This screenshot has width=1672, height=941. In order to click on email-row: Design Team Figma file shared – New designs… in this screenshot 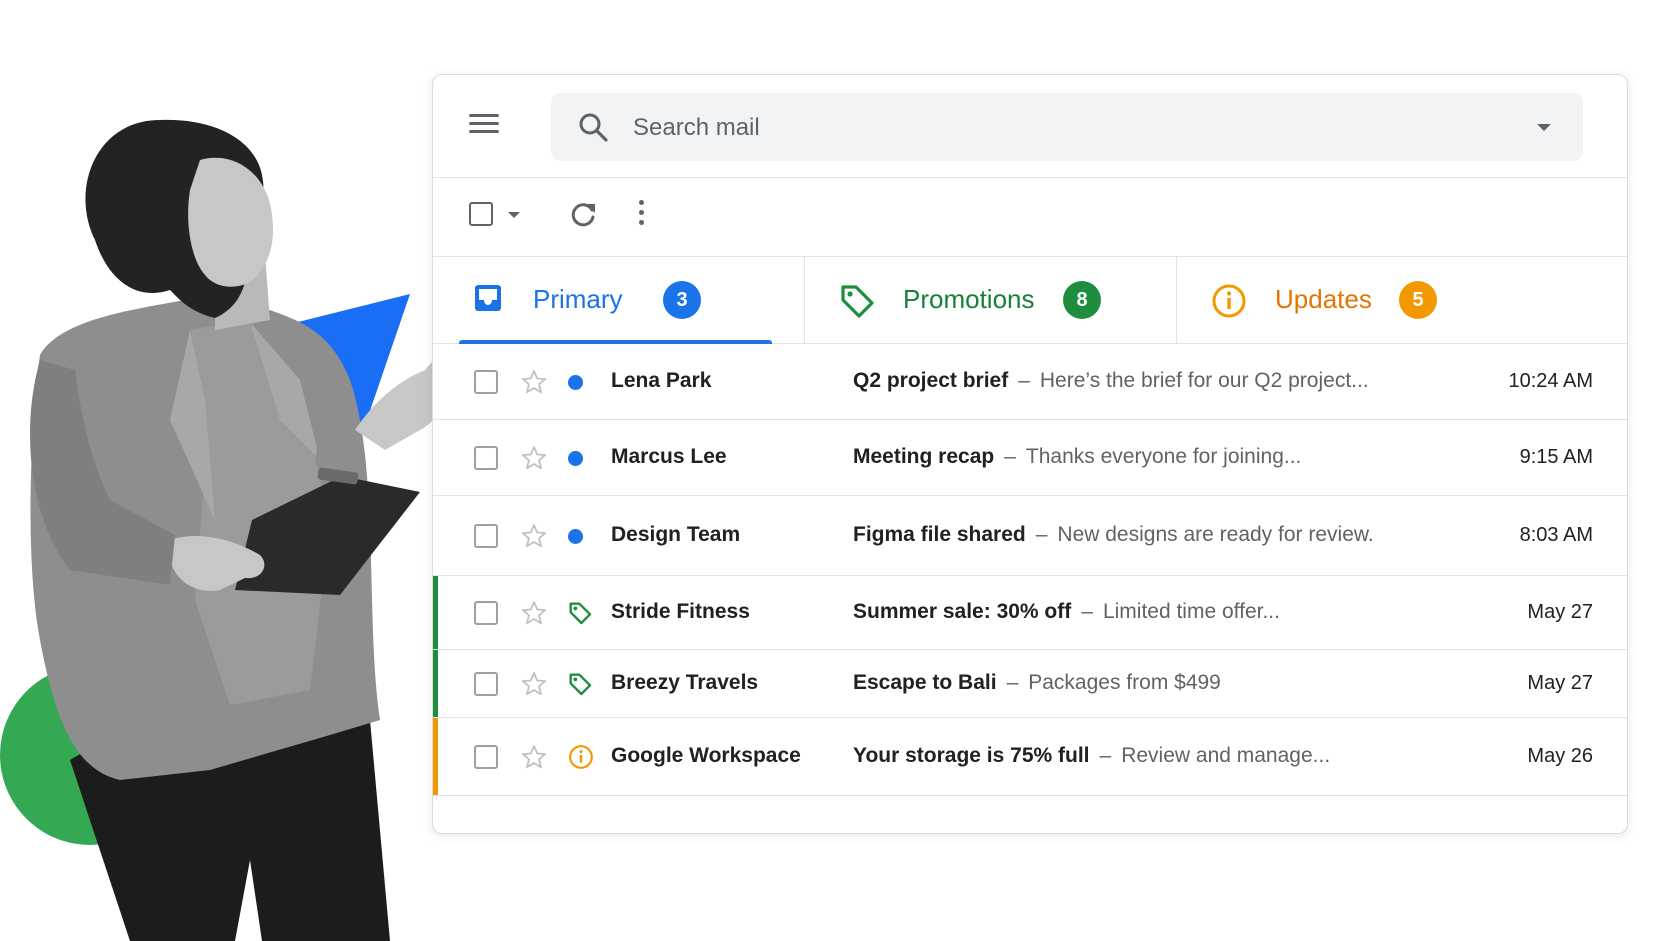, I will do `click(1030, 536)`.